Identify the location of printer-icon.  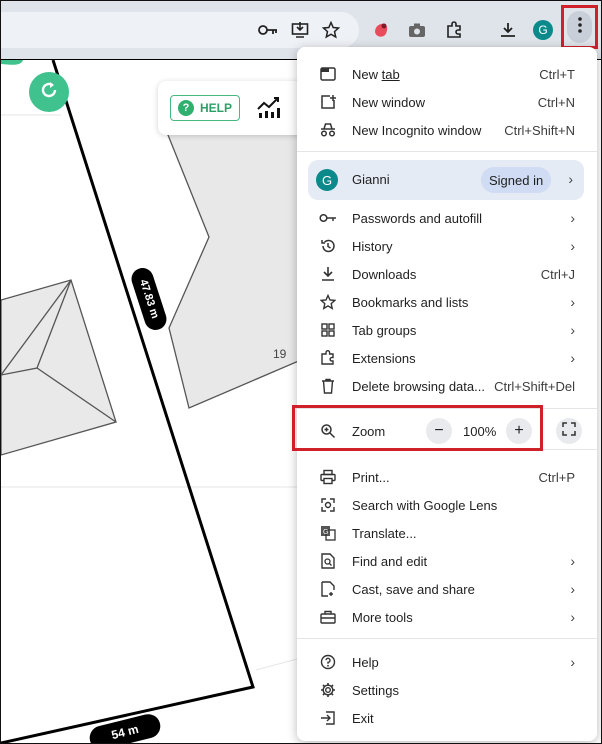
(328, 477).